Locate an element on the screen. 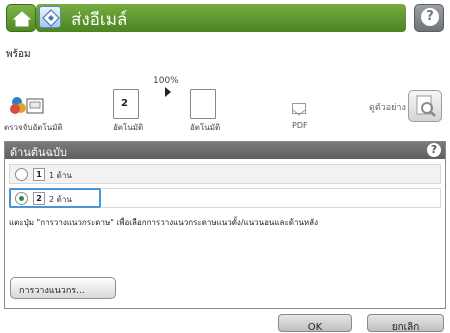 The width and height of the screenshot is (450, 333). scanner-icon is located at coordinates (30, 105).